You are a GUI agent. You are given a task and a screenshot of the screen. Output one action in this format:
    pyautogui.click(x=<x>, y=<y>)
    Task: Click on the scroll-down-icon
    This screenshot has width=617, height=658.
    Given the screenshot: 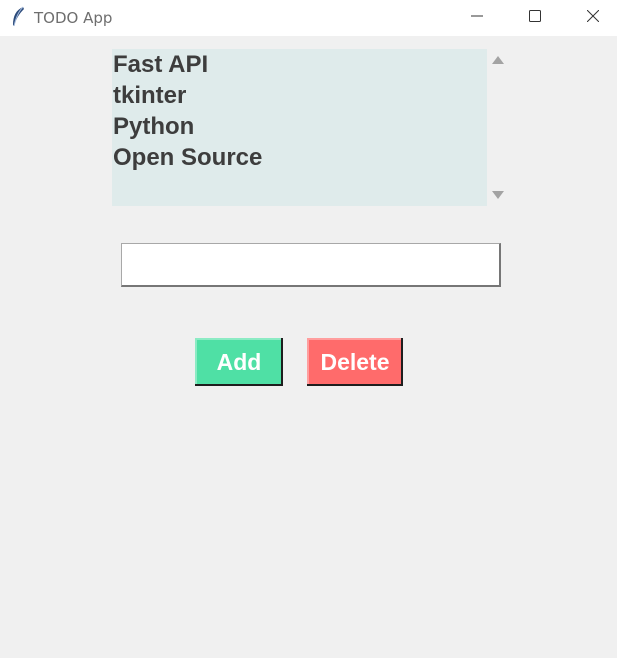 What is the action you would take?
    pyautogui.click(x=498, y=195)
    